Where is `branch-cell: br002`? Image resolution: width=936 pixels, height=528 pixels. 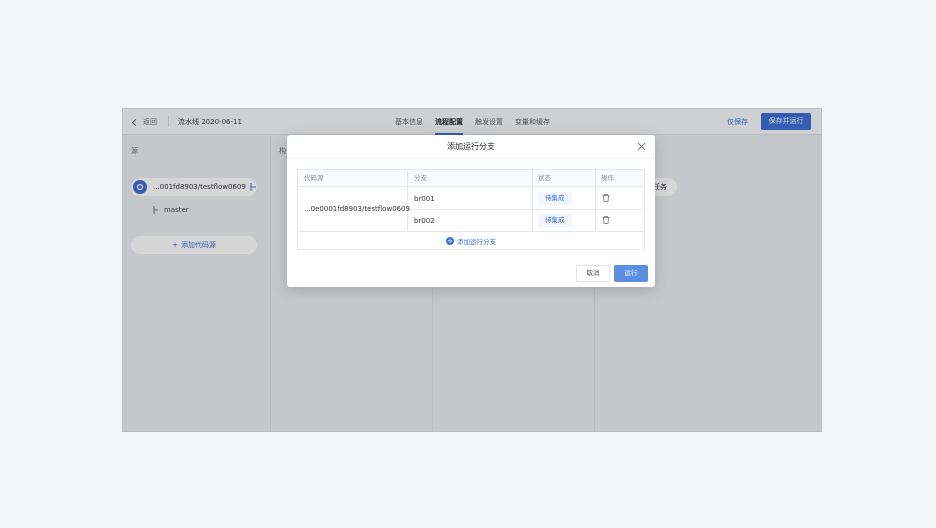
branch-cell: br002 is located at coordinates (424, 221).